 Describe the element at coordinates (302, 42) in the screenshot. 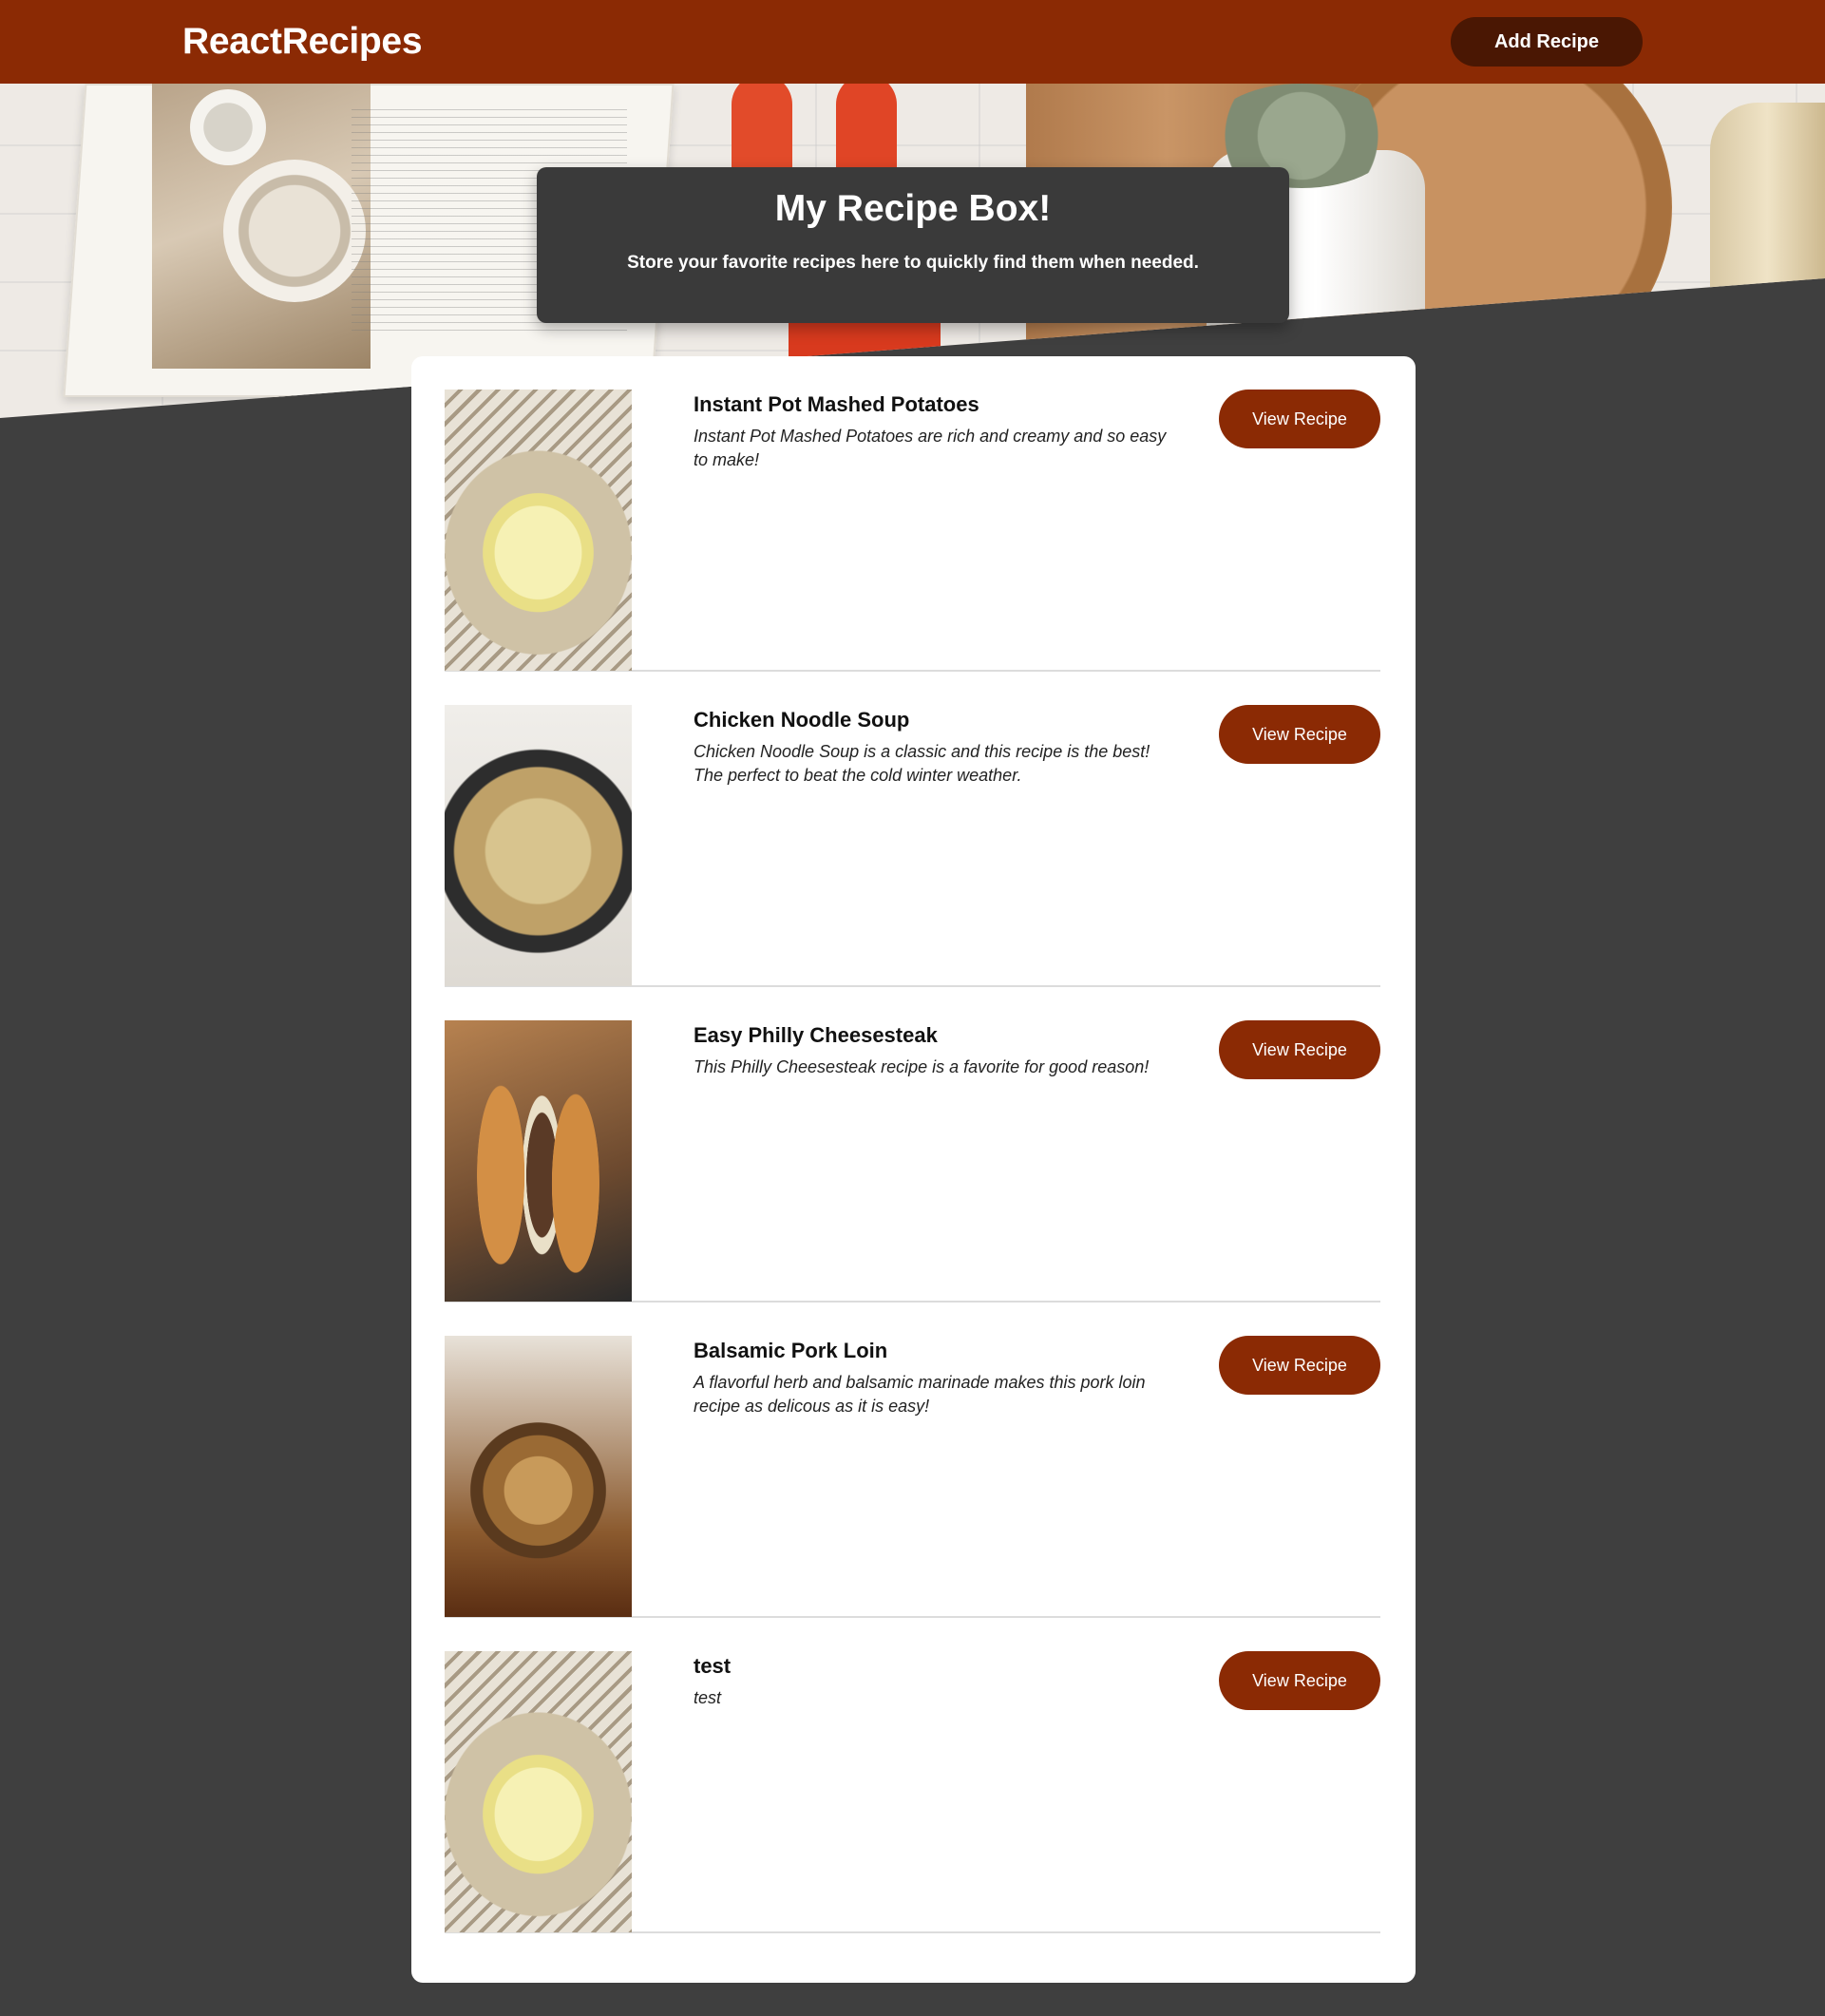

I see `brand-logo: ReactRecipes` at that location.